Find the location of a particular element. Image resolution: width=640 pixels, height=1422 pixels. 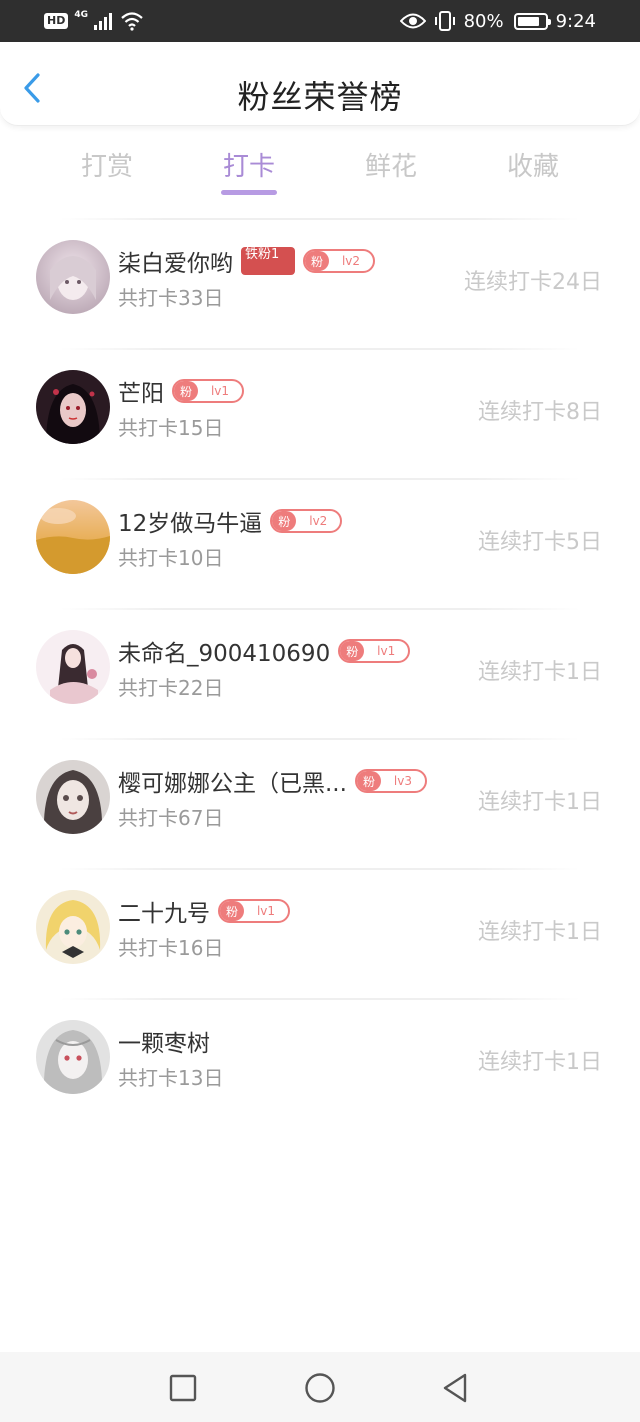

total-checkins: 共打卡22日 is located at coordinates (171, 688).